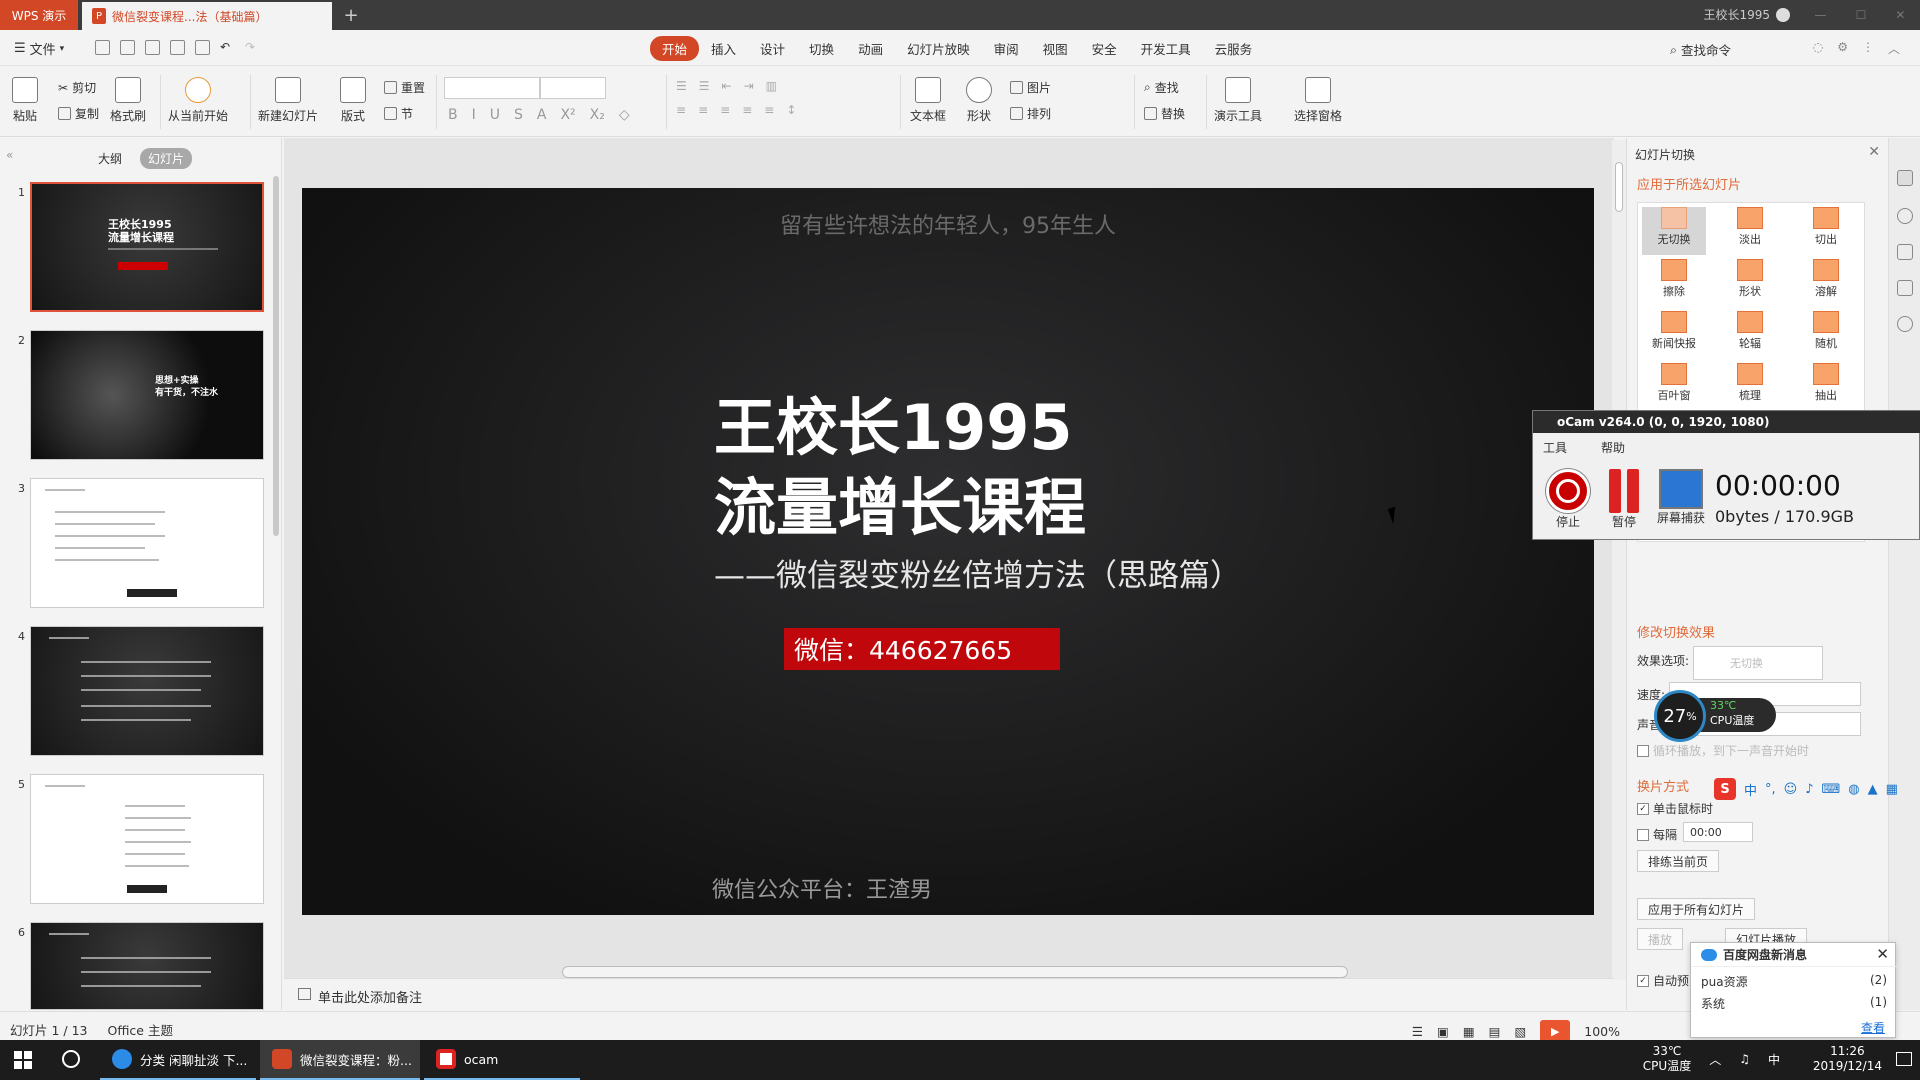 The width and height of the screenshot is (1920, 1080). Describe the element at coordinates (23, 1060) in the screenshot. I see `windows-start-icon` at that location.